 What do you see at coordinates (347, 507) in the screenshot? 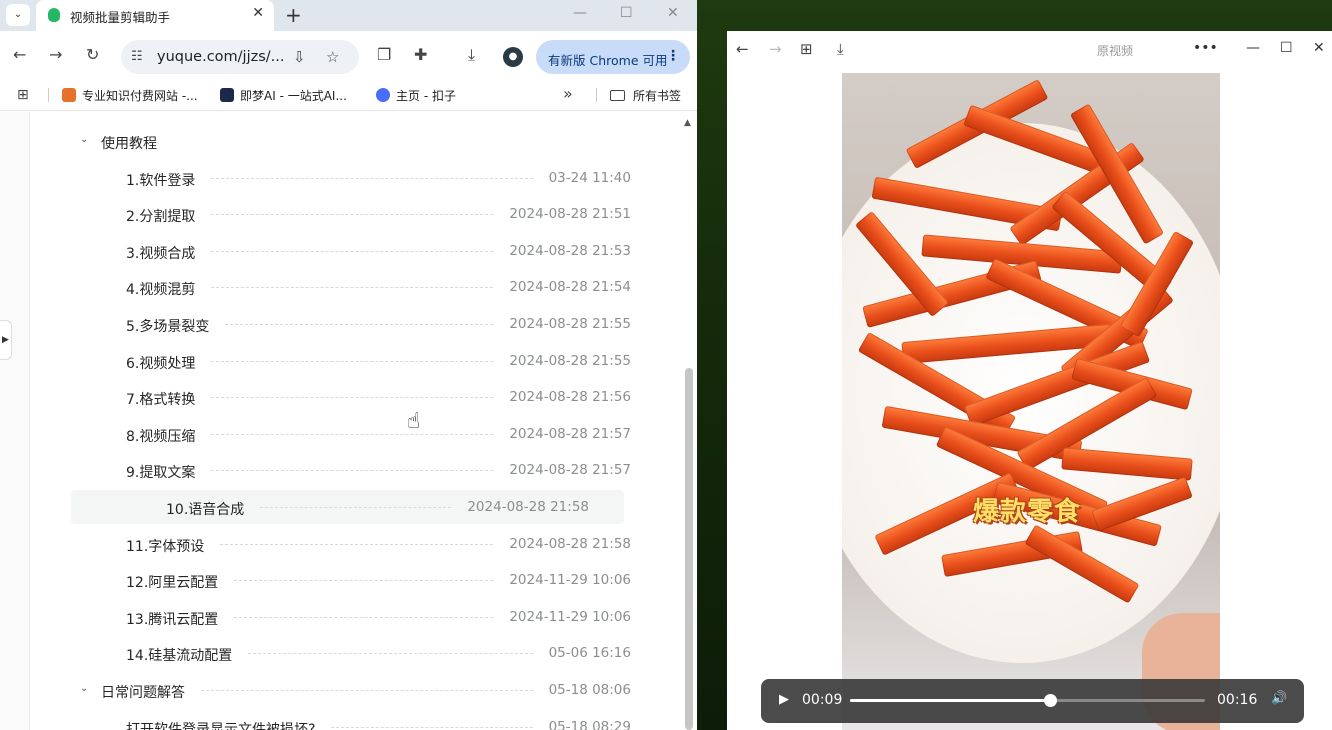
I see `catalog-item: 10.语音合成 2024-08-28 21:58` at bounding box center [347, 507].